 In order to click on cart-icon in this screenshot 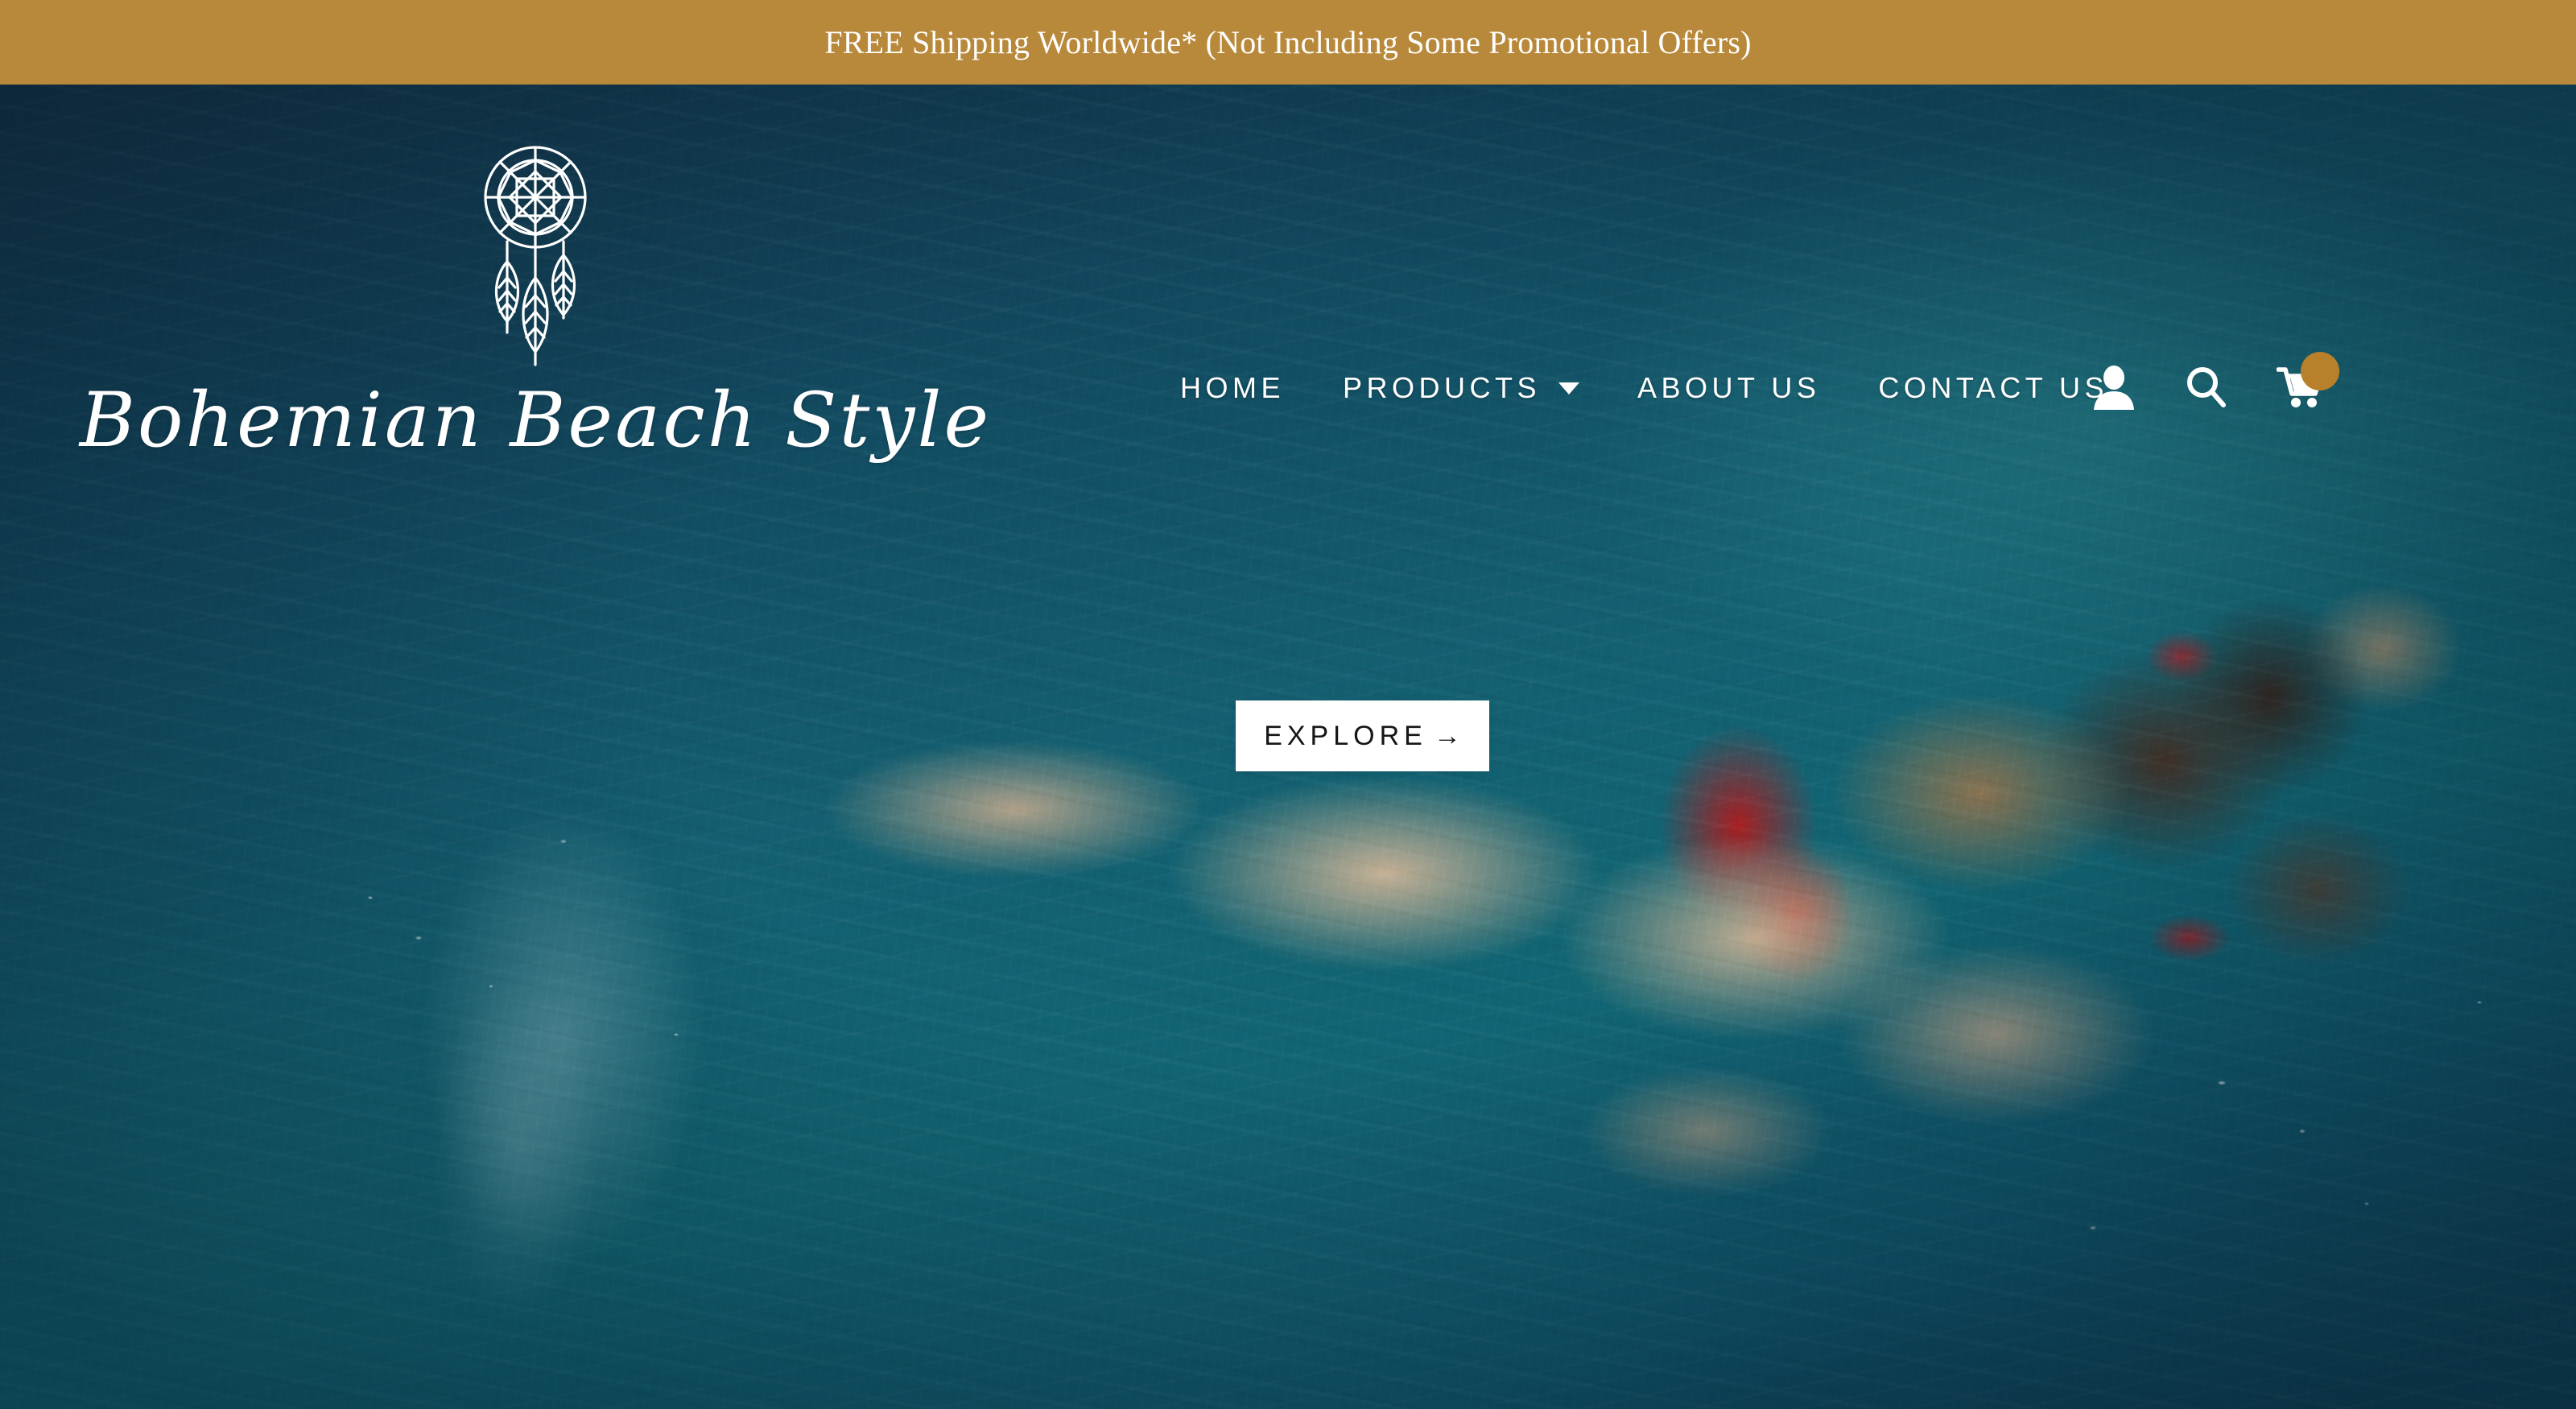, I will do `click(2307, 381)`.